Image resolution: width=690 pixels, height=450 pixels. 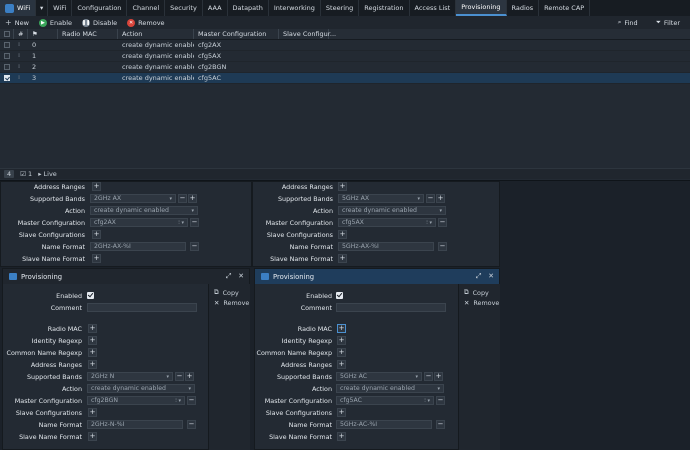 I want to click on filter-button: ⏷ Filter, so click(x=668, y=22).